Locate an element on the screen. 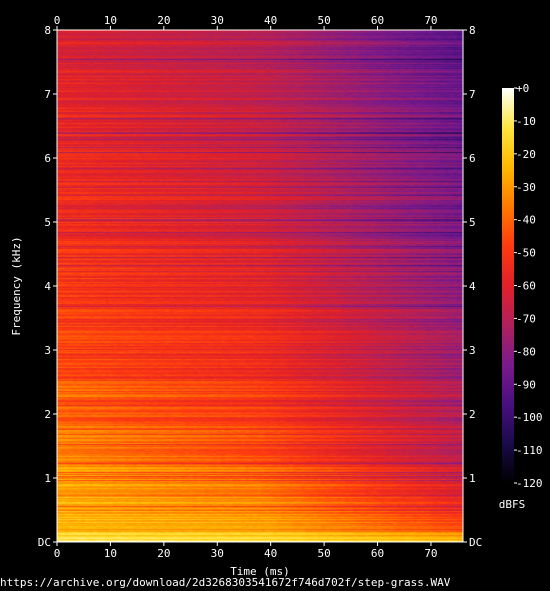 The height and width of the screenshot is (591, 550). x-tick-label-bottom: 70 is located at coordinates (430, 553).